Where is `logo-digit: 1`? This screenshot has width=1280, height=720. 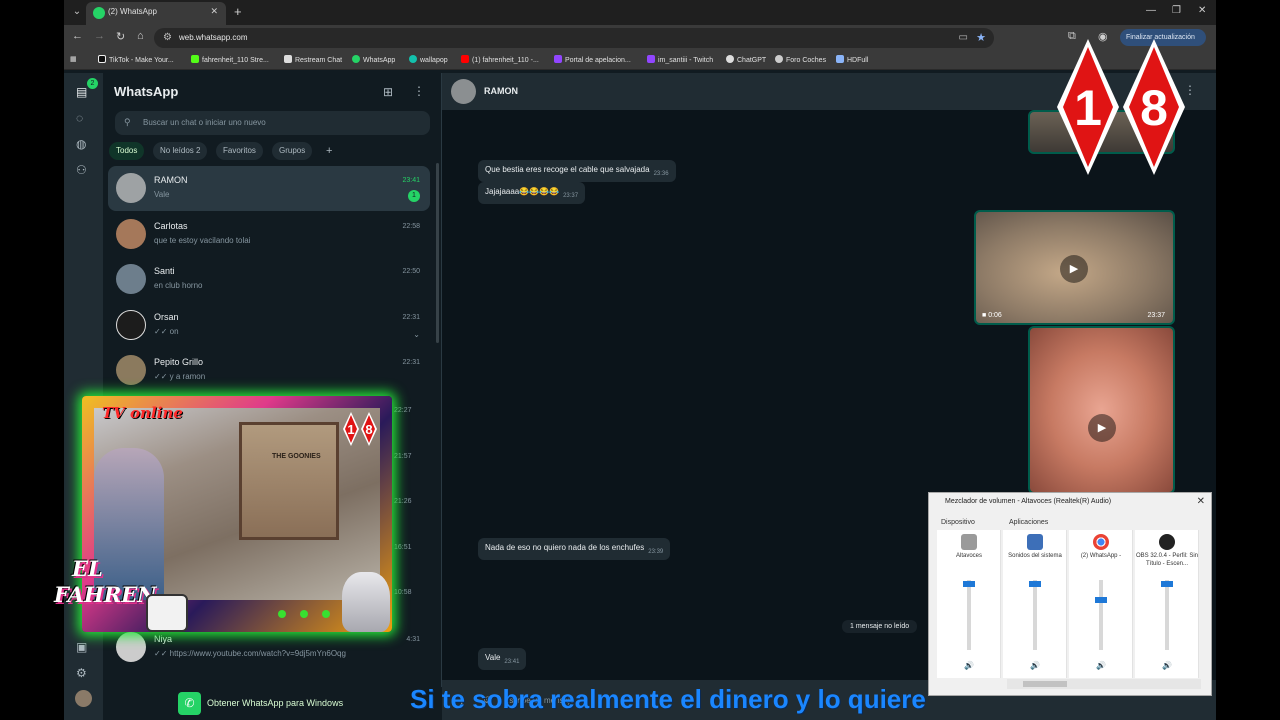
logo-digit: 1 is located at coordinates (1088, 108).